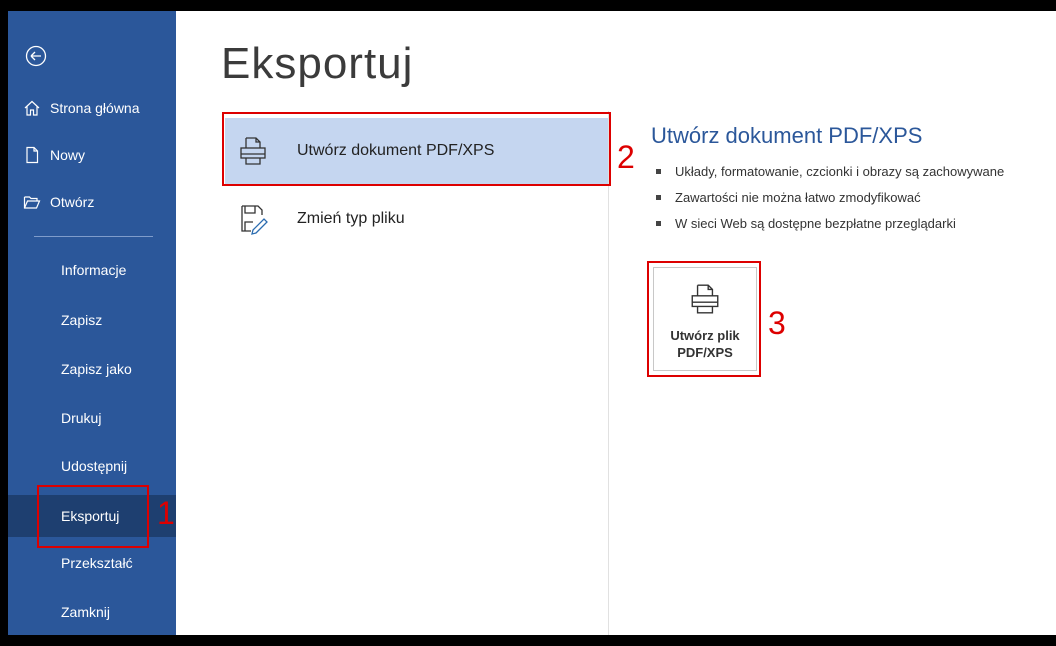  What do you see at coordinates (86, 612) in the screenshot?
I see `sidebar-item-label: Zamknij` at bounding box center [86, 612].